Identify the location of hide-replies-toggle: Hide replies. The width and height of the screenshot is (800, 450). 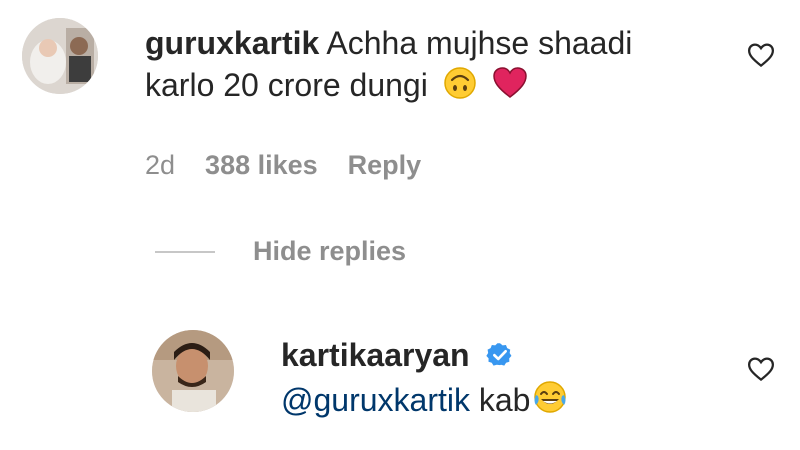
(280, 251).